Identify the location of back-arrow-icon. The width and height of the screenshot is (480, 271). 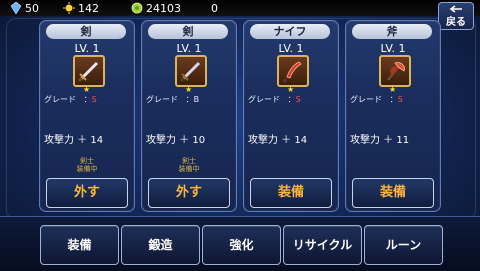
(455, 8).